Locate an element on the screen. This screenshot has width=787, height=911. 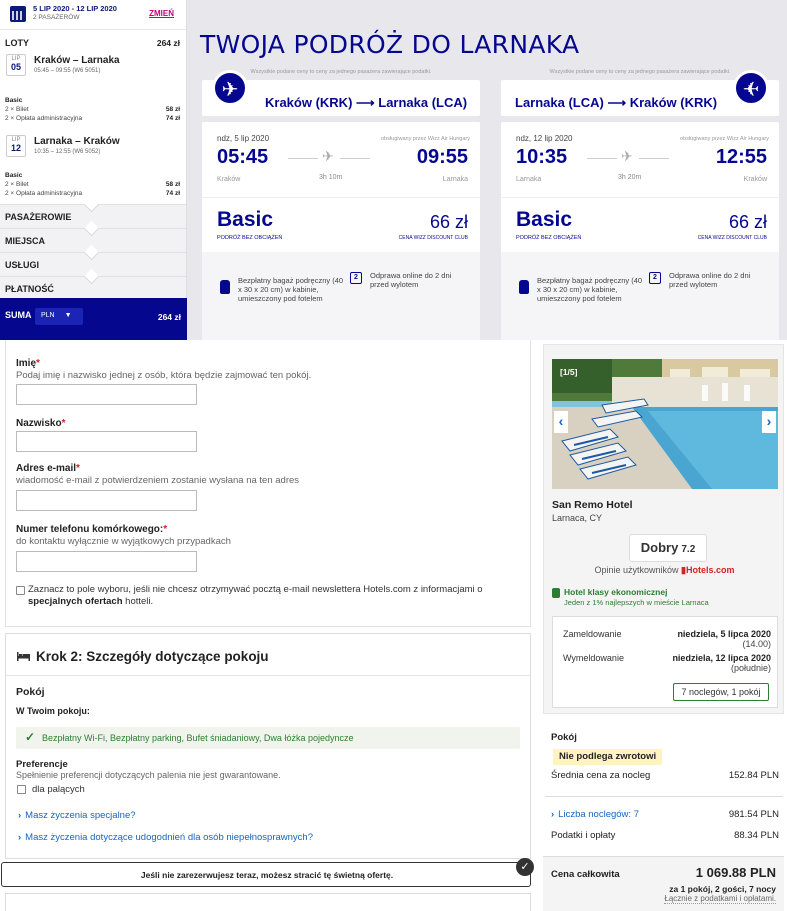
flight-duration: 3h 20m is located at coordinates (630, 177).